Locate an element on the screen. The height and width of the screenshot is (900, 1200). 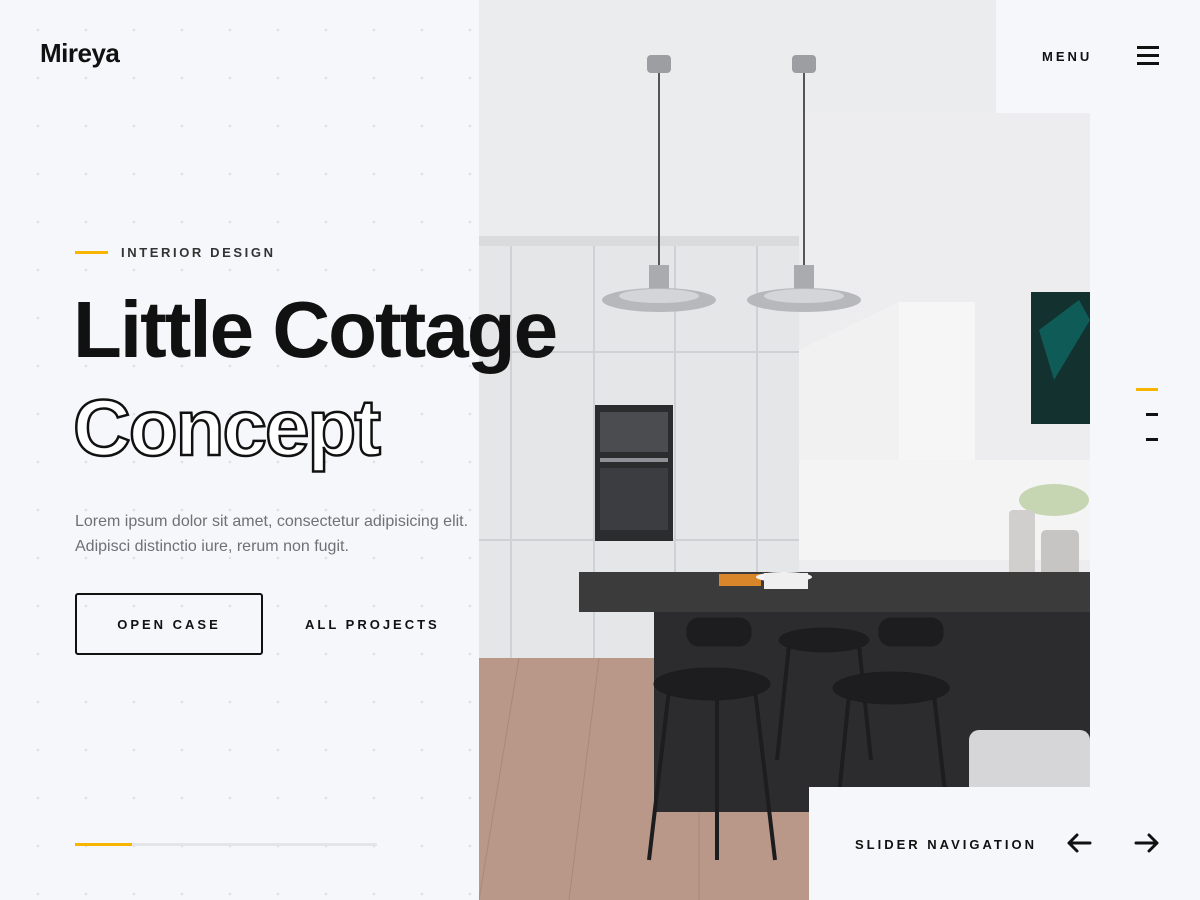
hamburger-icon is located at coordinates (1148, 56).